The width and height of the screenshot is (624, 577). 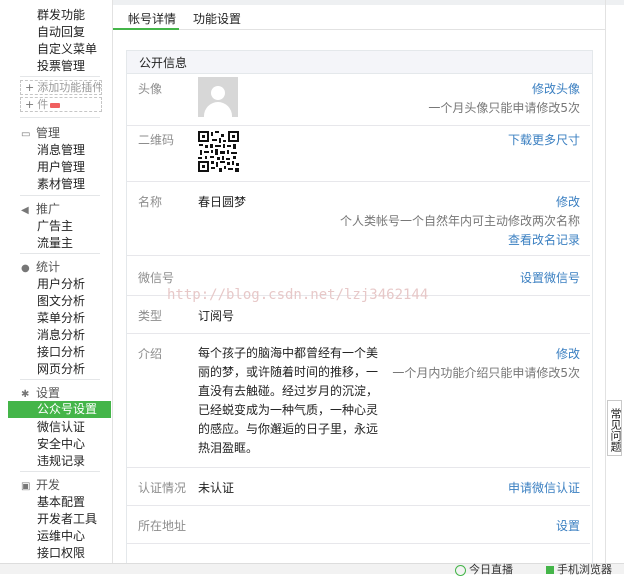 I want to click on sidebar-group-develop: ▣ 开发, so click(x=40, y=486).